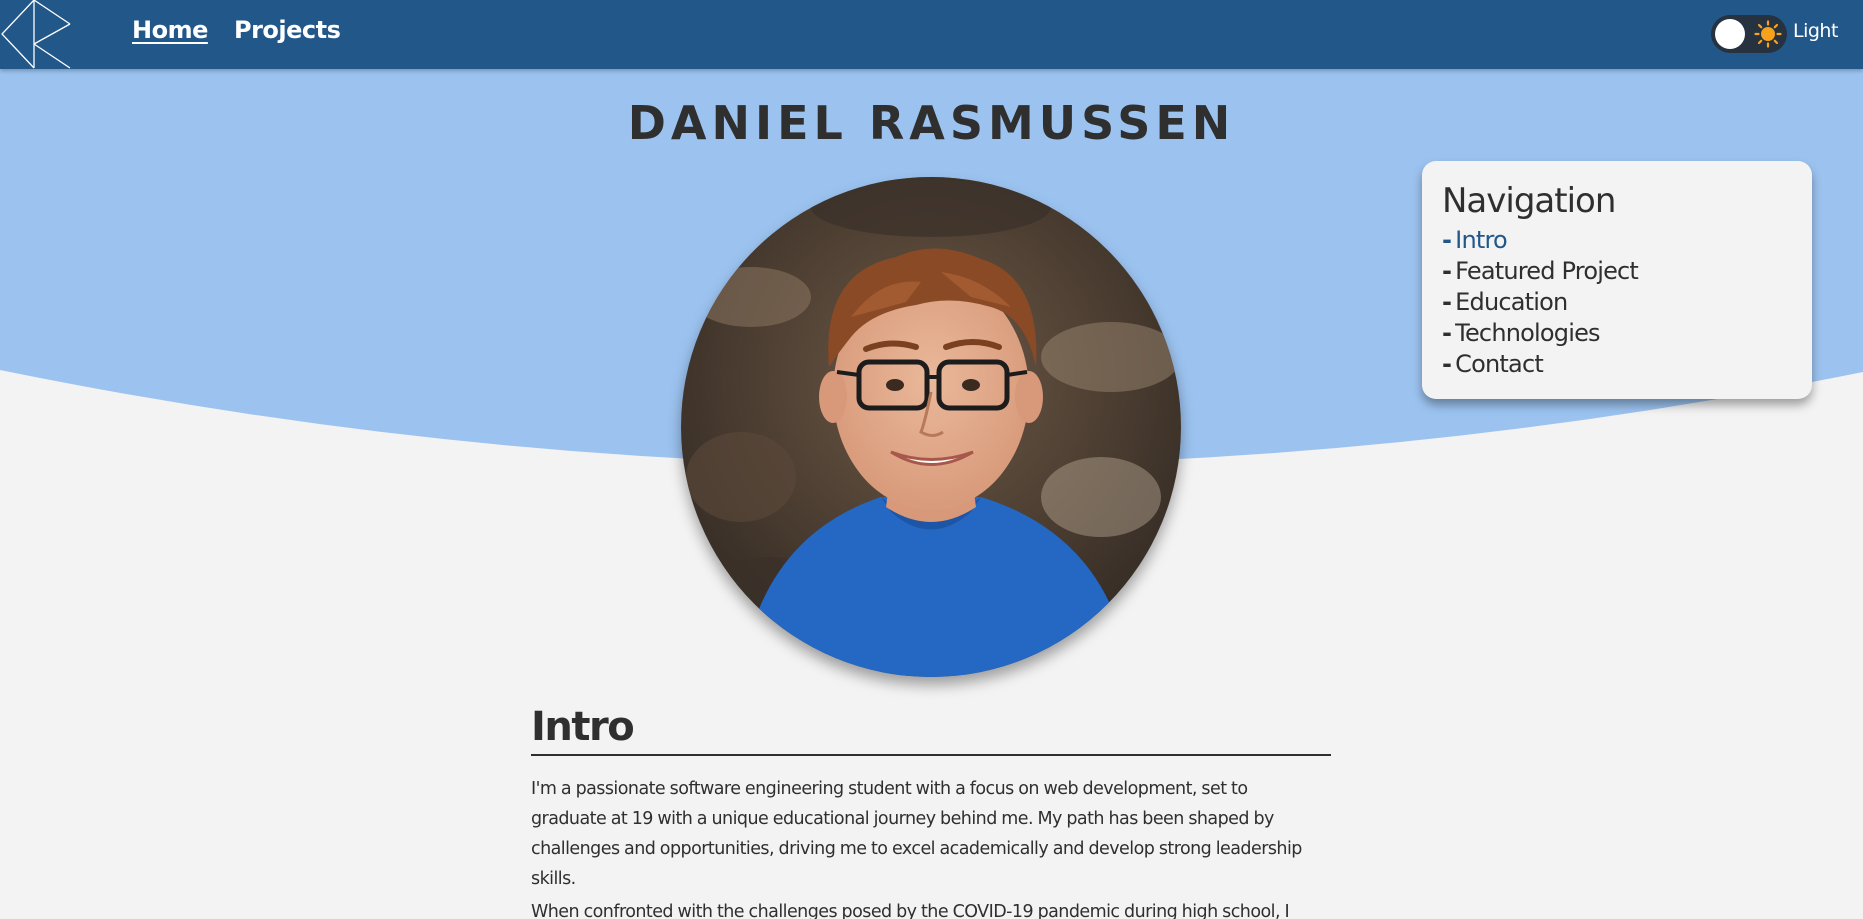  I want to click on nav-item-technologies: - Technologies, so click(1627, 333).